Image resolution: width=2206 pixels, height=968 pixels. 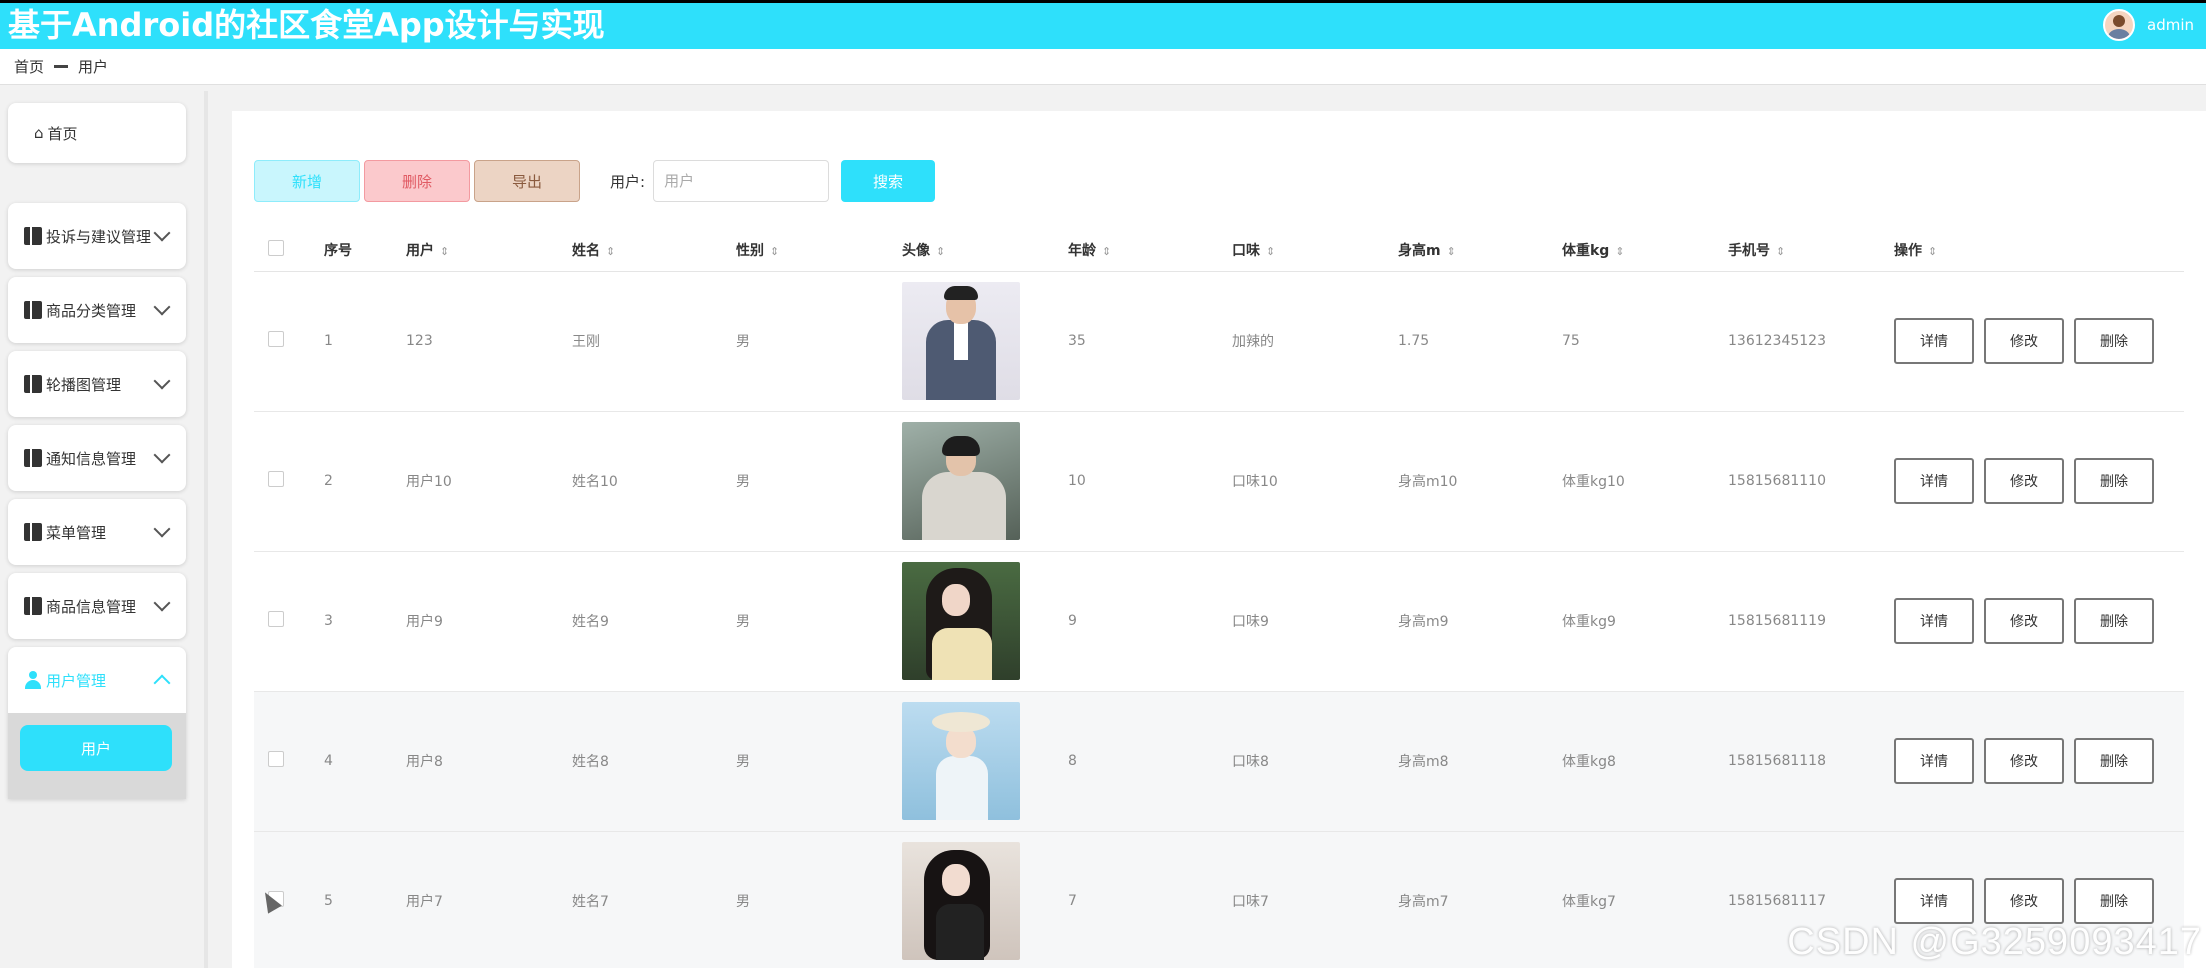 I want to click on column-header: 年龄 ⇕, so click(x=1142, y=250).